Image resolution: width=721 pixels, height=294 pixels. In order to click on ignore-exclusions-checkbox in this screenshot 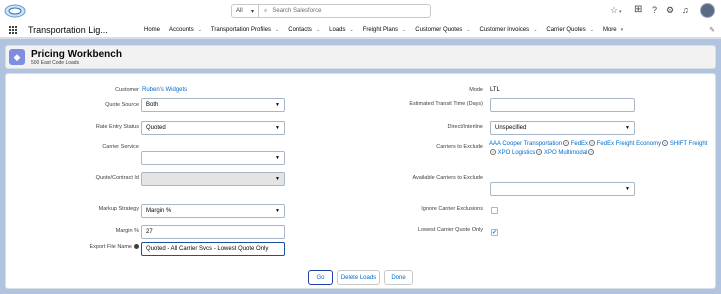, I will do `click(494, 210)`.